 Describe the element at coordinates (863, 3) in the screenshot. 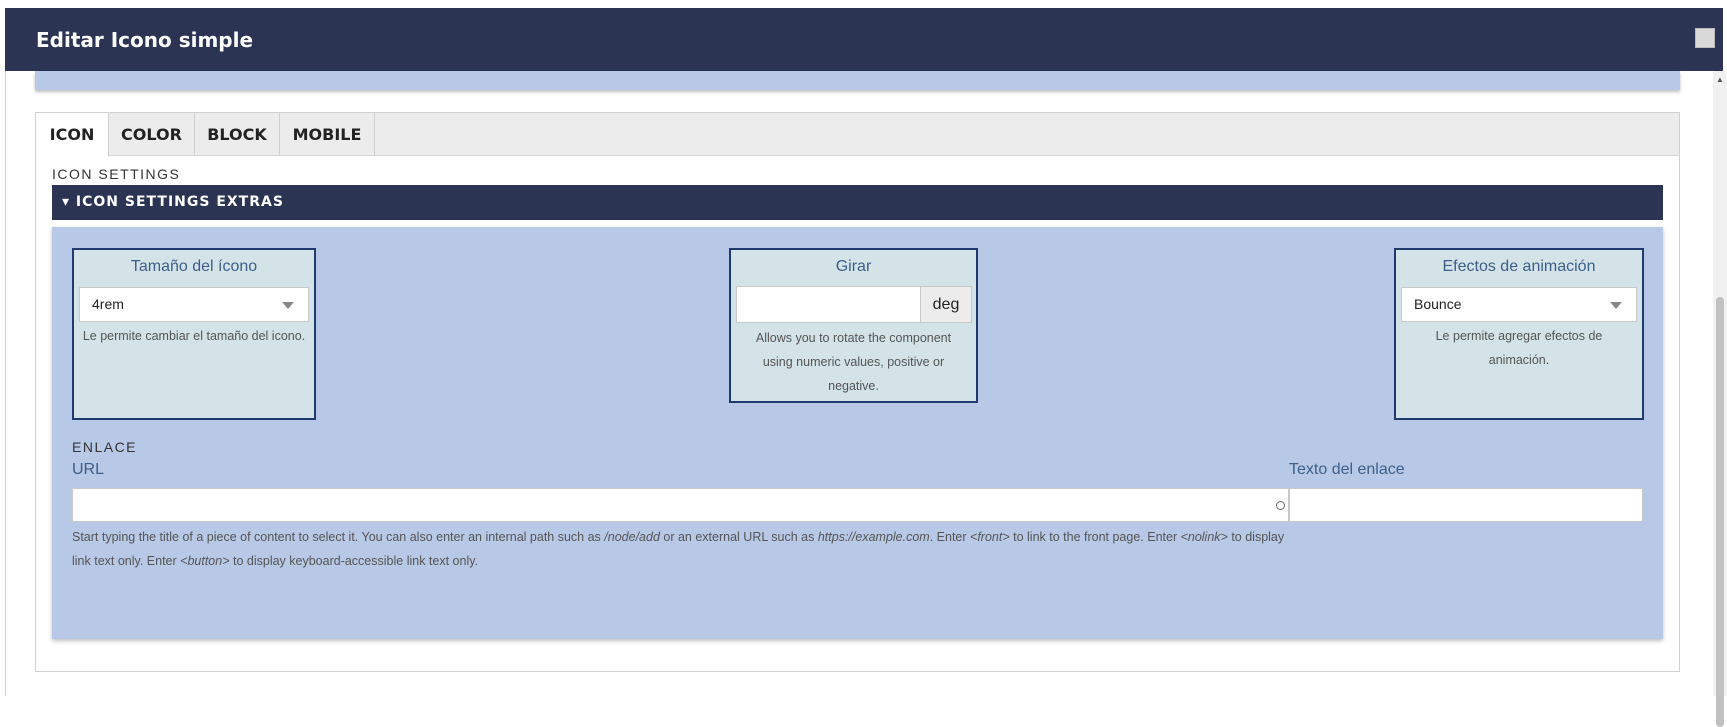

I see `top-strip` at that location.